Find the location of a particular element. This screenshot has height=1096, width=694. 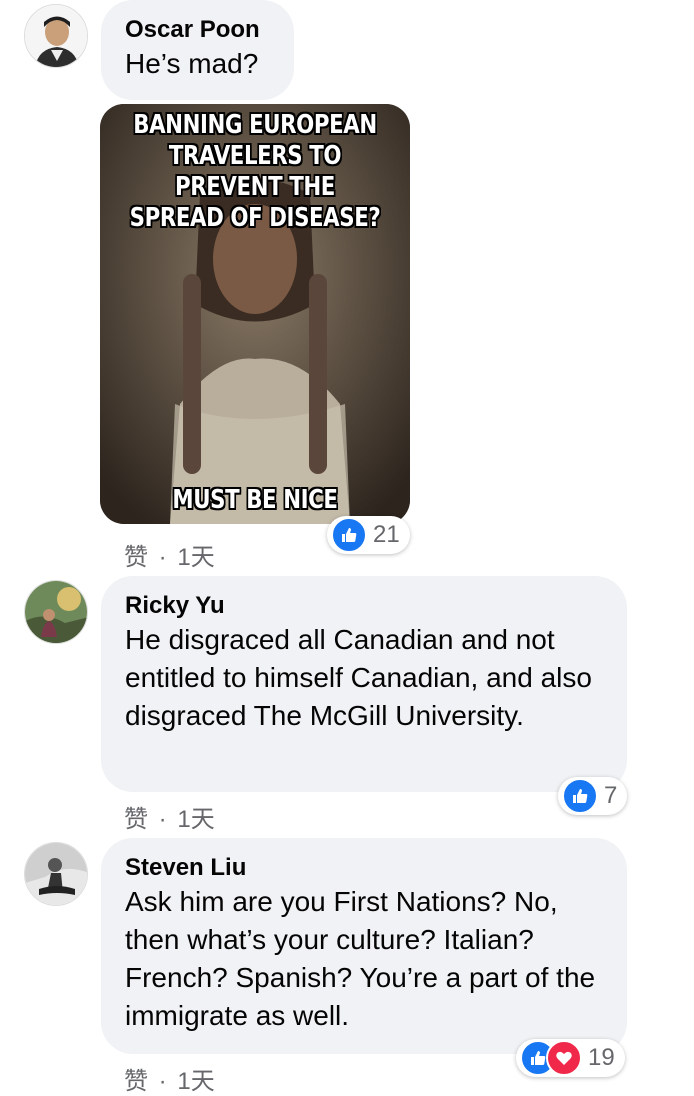

reaction-count: 21 is located at coordinates (386, 534).